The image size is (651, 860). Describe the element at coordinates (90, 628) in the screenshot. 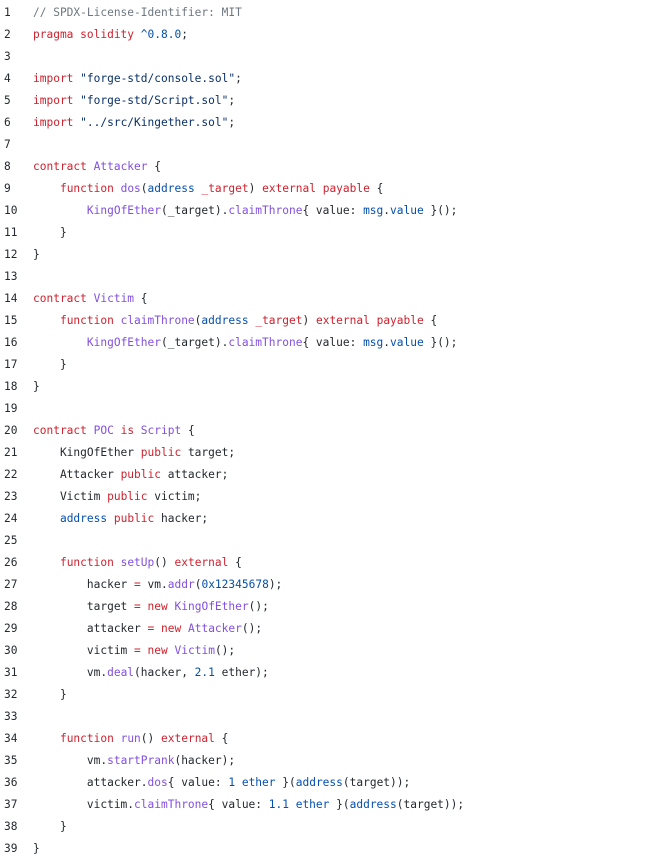

I see `code-token: attacker` at that location.